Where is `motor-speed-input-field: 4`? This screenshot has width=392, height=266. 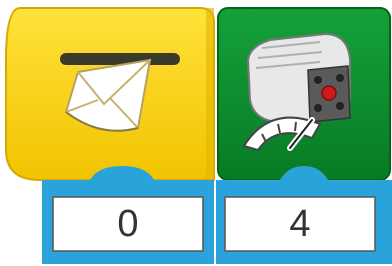
motor-speed-input-field: 4 is located at coordinates (300, 224).